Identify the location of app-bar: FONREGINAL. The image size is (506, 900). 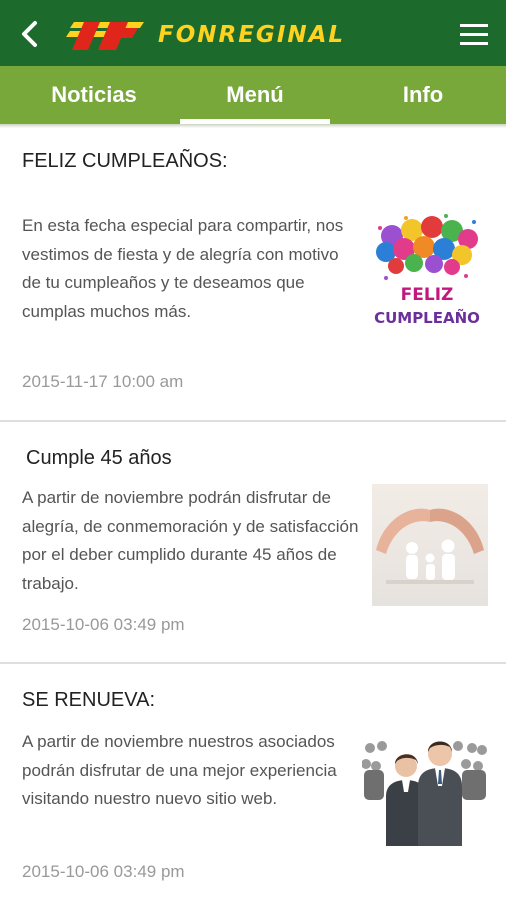
(253, 33).